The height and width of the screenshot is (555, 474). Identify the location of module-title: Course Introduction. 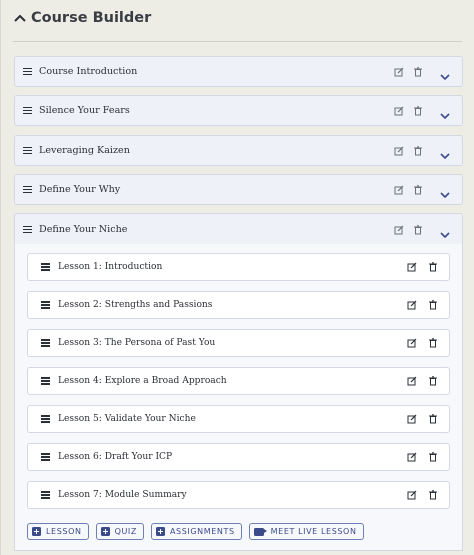
(88, 71).